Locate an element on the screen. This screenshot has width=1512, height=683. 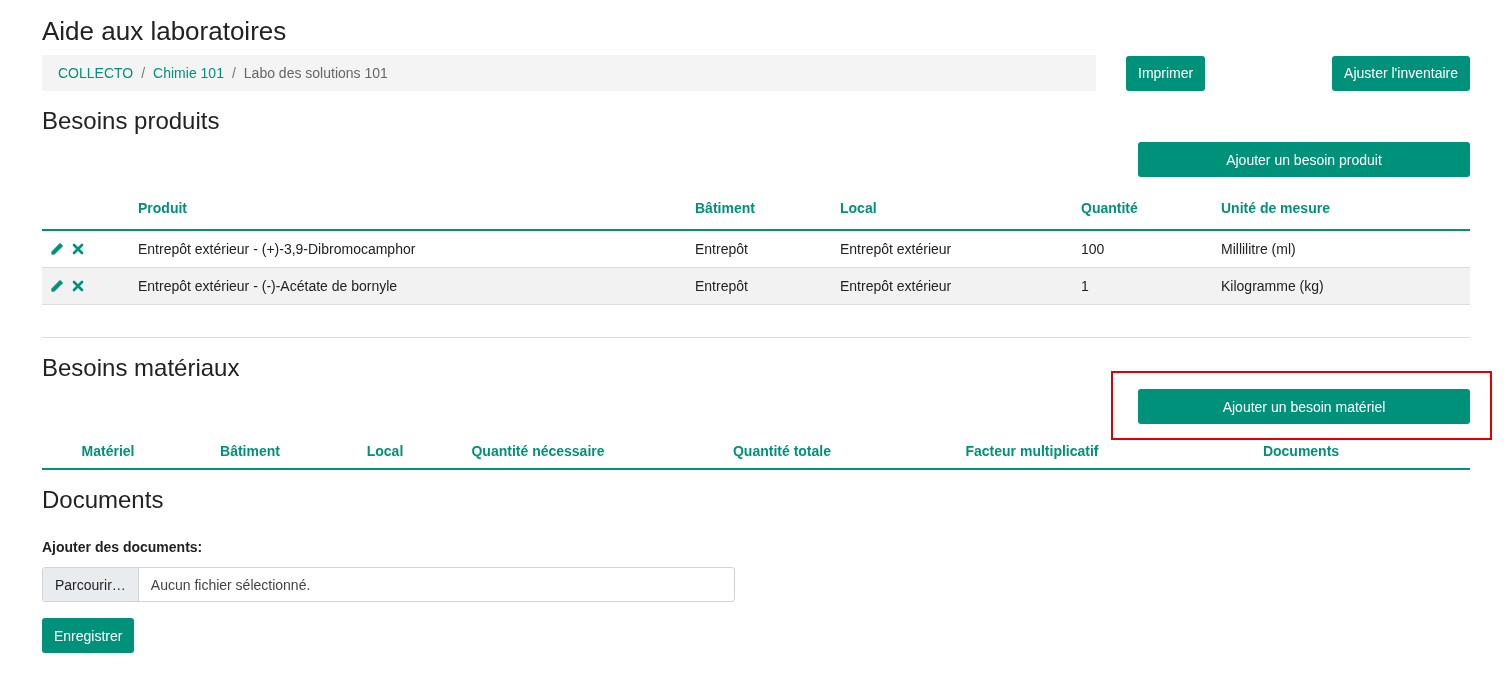
column-header: Matériel is located at coordinates (108, 451).